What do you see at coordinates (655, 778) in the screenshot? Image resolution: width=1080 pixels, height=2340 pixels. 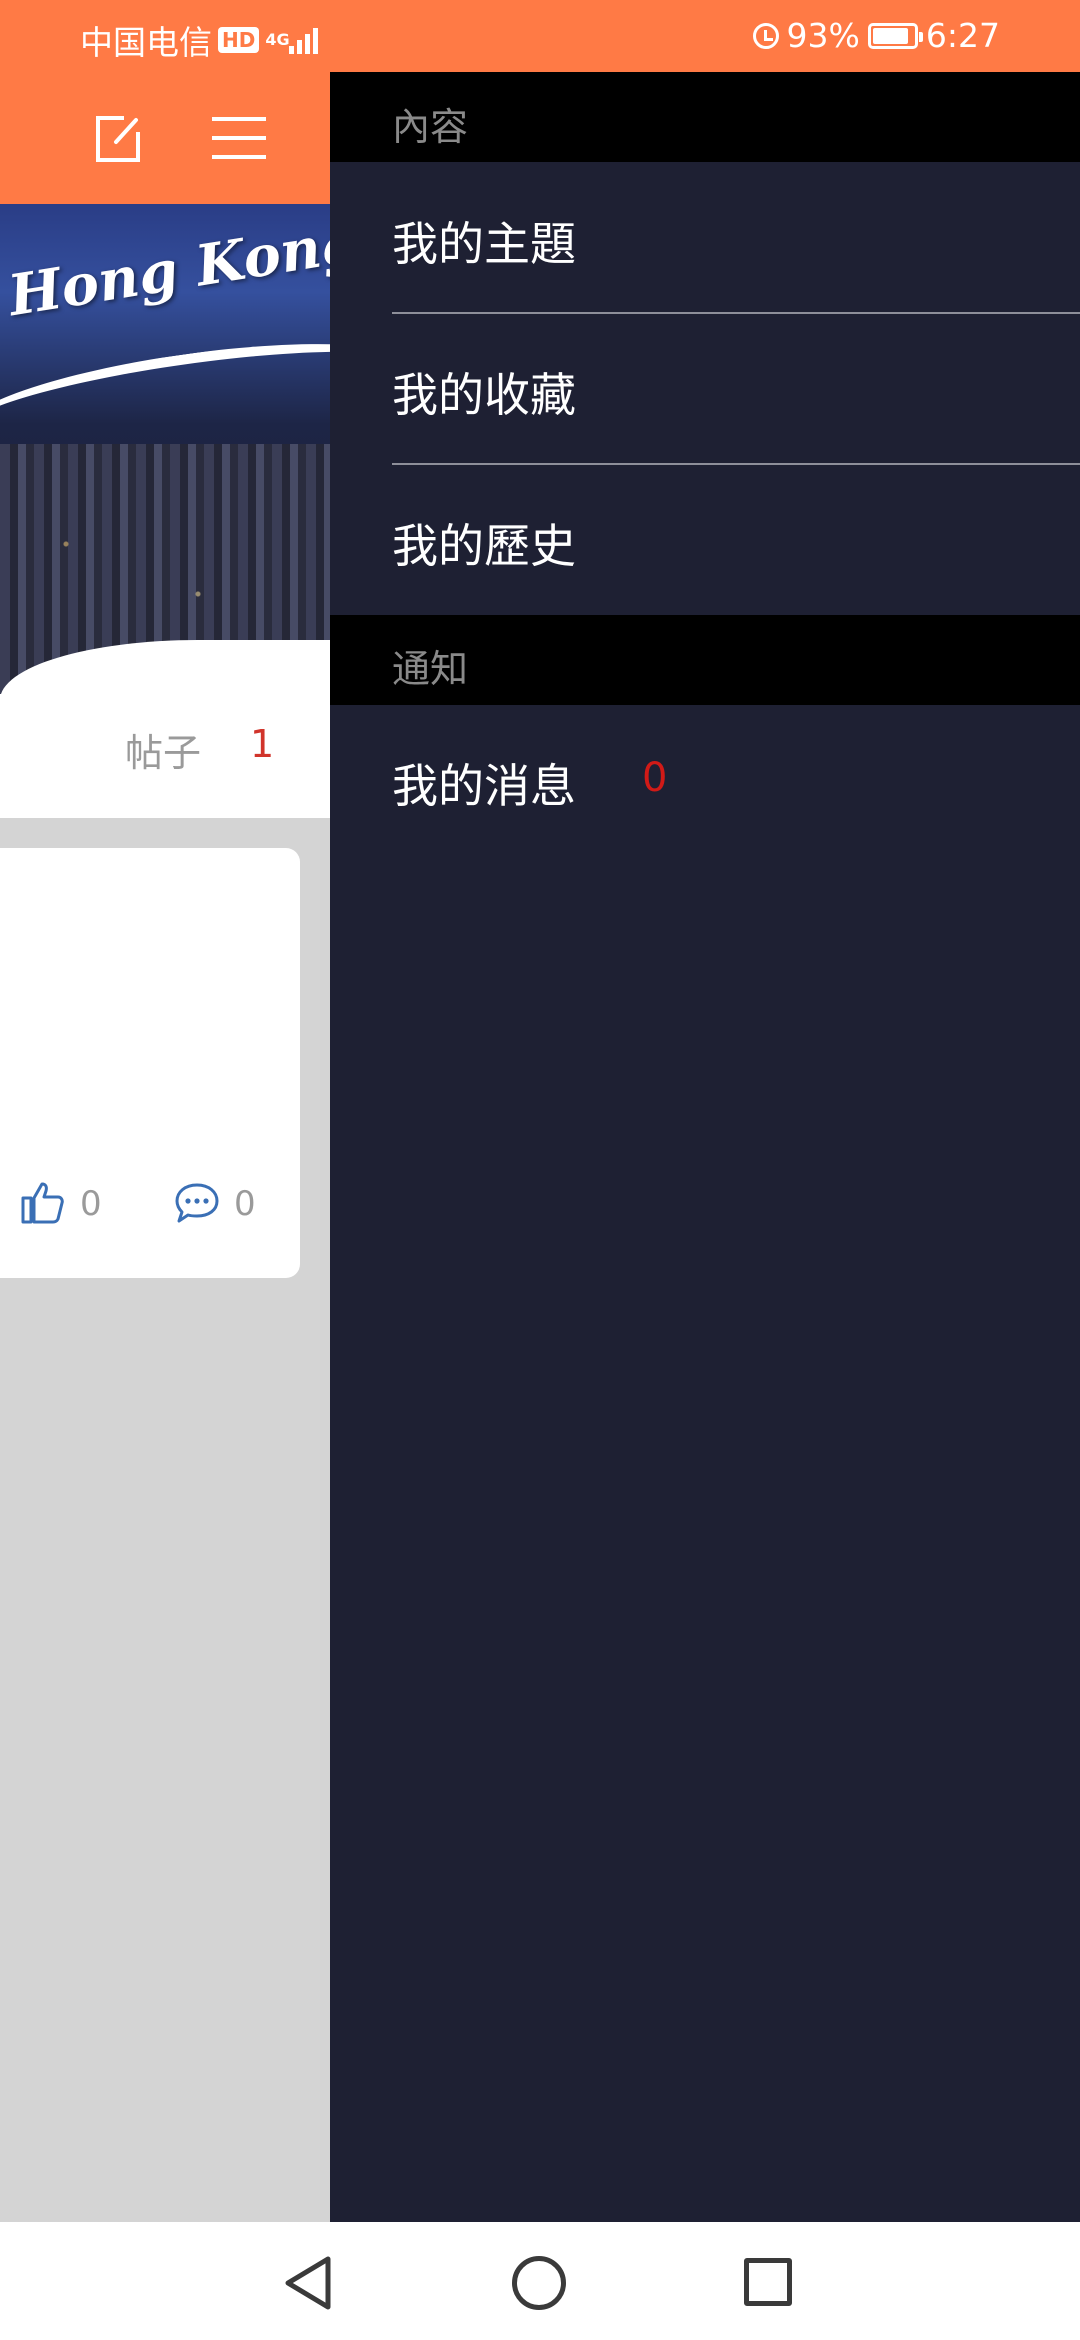 I see `message-count-badge: 0` at bounding box center [655, 778].